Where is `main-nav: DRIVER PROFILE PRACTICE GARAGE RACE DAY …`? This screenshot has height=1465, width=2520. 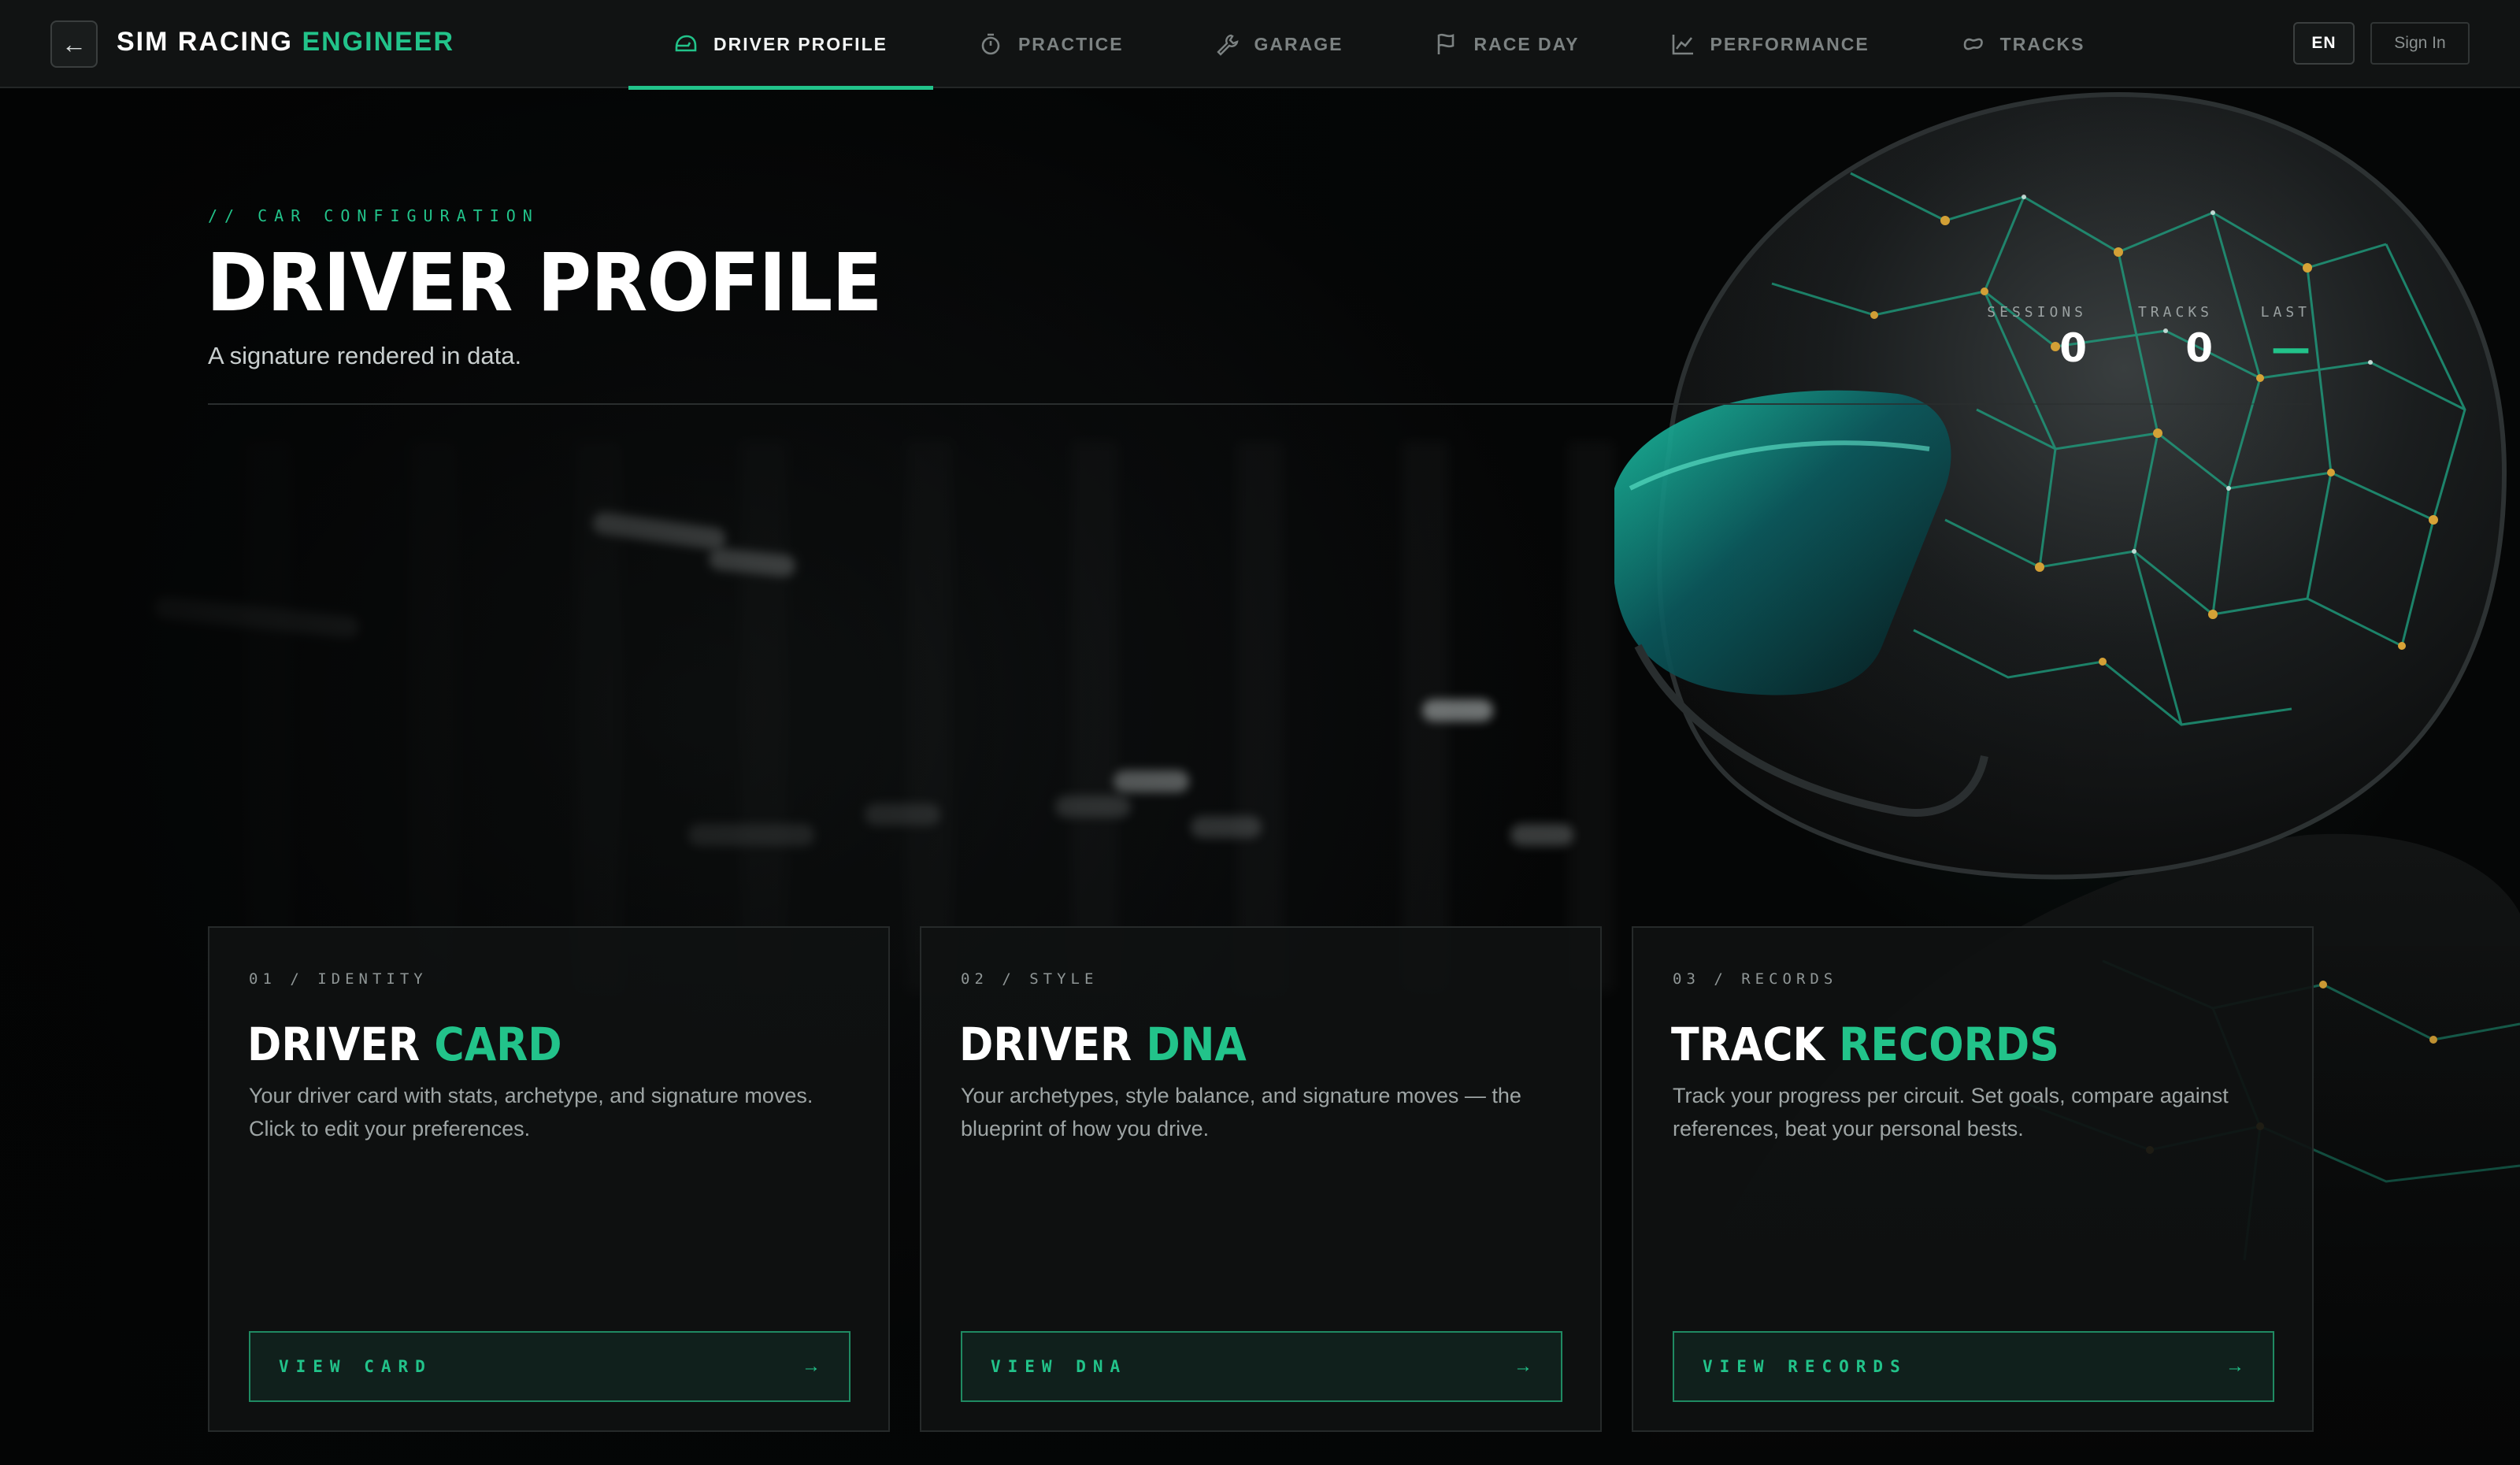 main-nav: DRIVER PROFILE PRACTICE GARAGE RACE DAY … is located at coordinates (1379, 45).